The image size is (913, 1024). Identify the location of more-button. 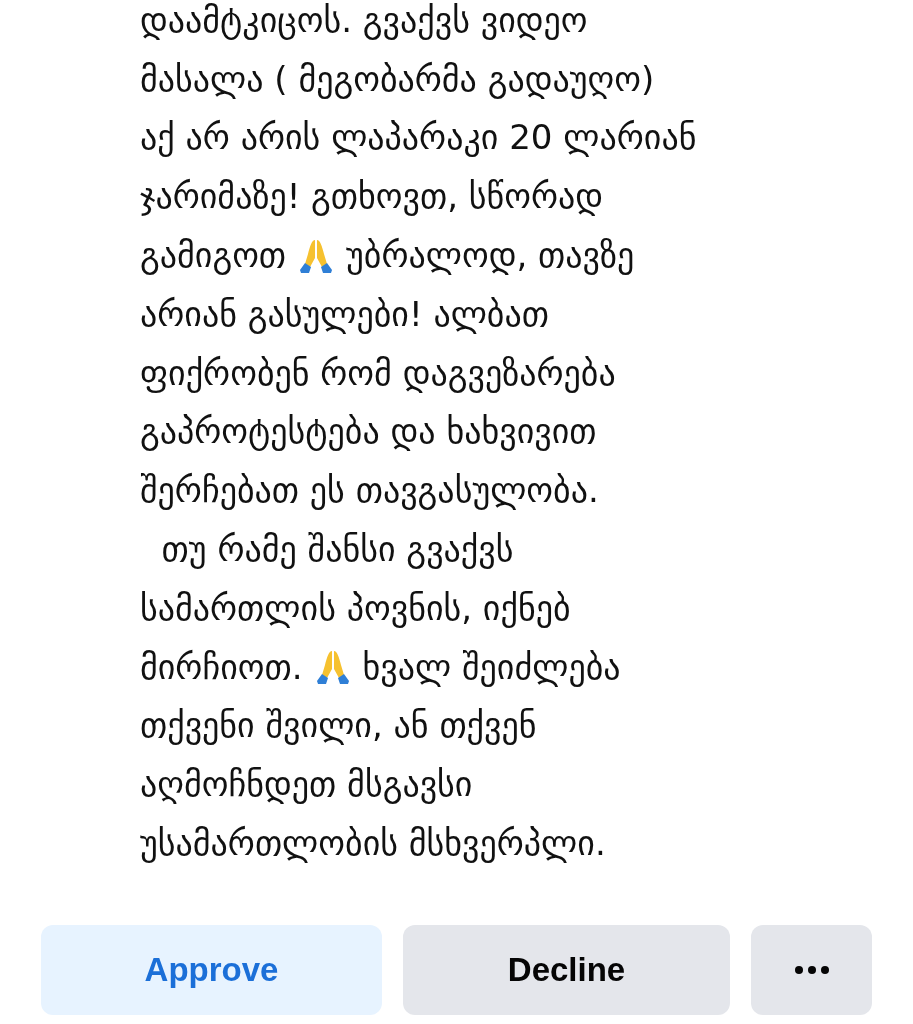
(811, 969).